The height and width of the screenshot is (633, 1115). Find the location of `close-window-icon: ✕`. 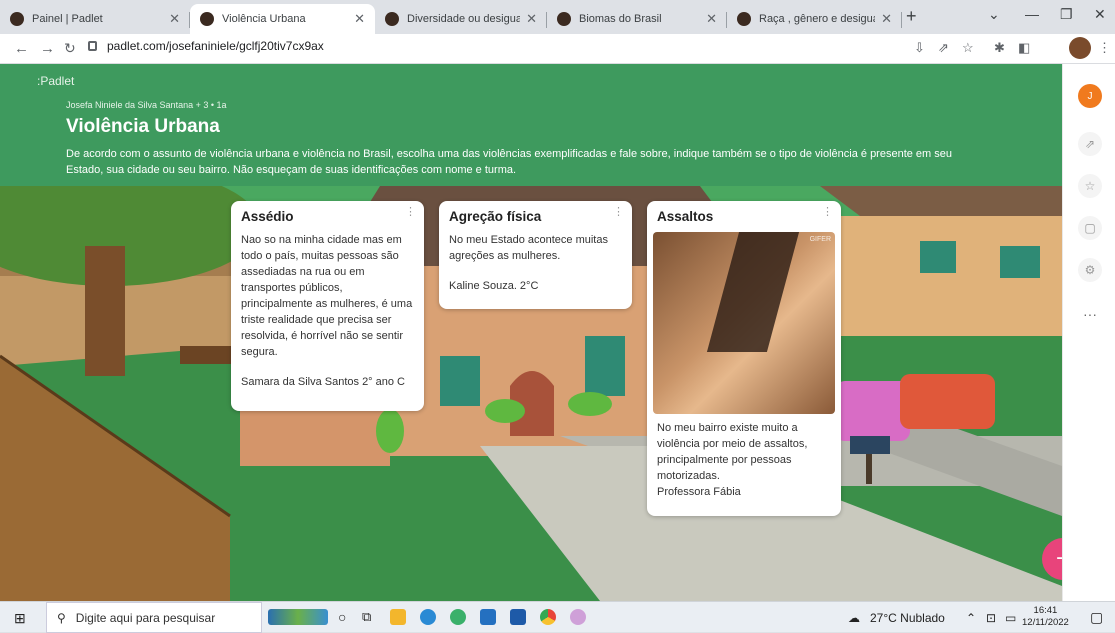

close-window-icon: ✕ is located at coordinates (1100, 14).